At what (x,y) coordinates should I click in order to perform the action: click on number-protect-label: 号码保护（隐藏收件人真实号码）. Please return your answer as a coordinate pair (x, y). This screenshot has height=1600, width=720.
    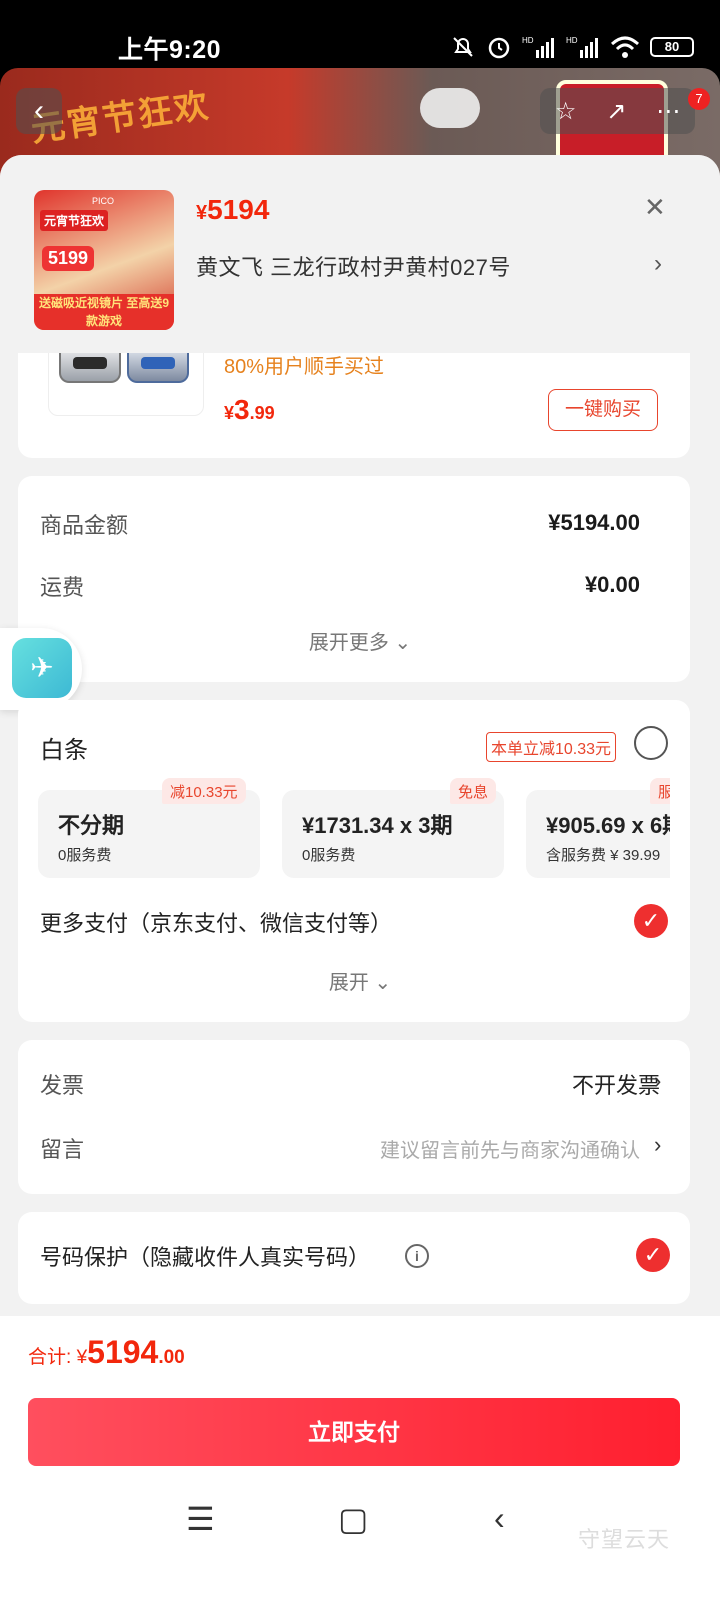
    Looking at the image, I should click on (205, 1257).